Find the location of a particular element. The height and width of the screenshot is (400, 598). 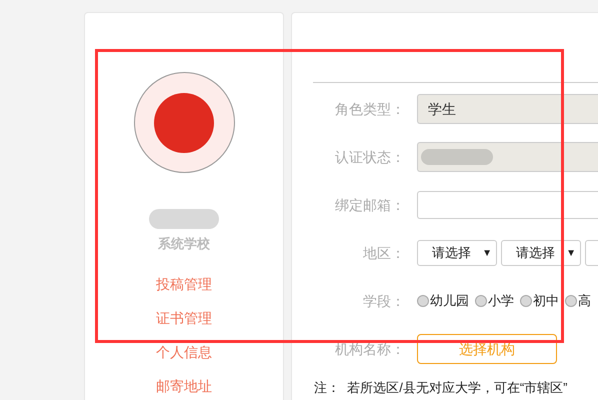

field-label: 认证状态： is located at coordinates (370, 157).